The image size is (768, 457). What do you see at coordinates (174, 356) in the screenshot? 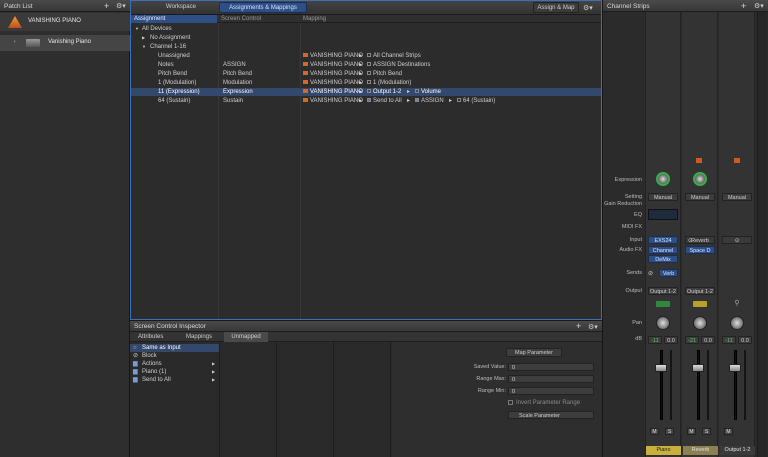
I see `list-item: ⊘ Block` at bounding box center [174, 356].